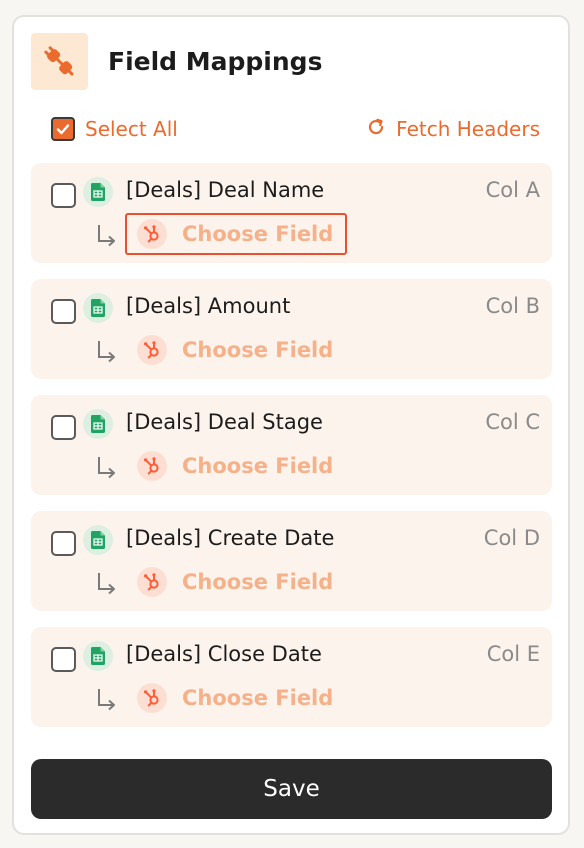 This screenshot has width=584, height=848. Describe the element at coordinates (512, 306) in the screenshot. I see `column-label: Col B` at that location.